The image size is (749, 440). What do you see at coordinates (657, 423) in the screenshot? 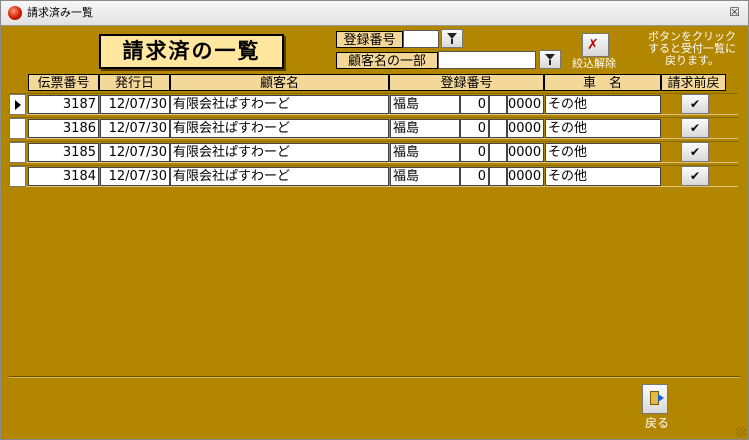
I see `back-button-label: 戻る` at bounding box center [657, 423].